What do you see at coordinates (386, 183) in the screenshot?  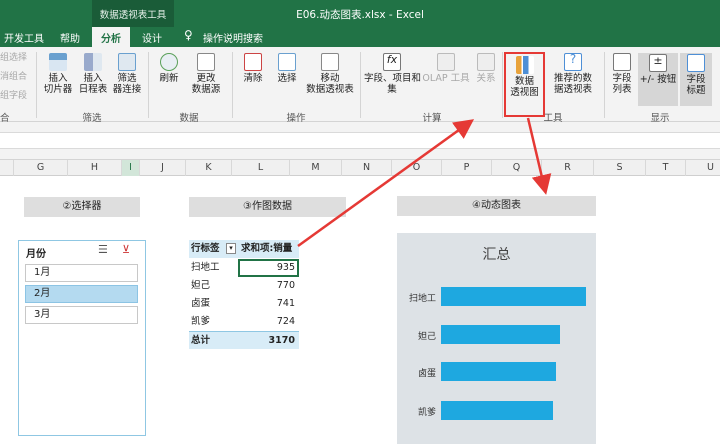 I see `arrow-to-ribbon` at bounding box center [386, 183].